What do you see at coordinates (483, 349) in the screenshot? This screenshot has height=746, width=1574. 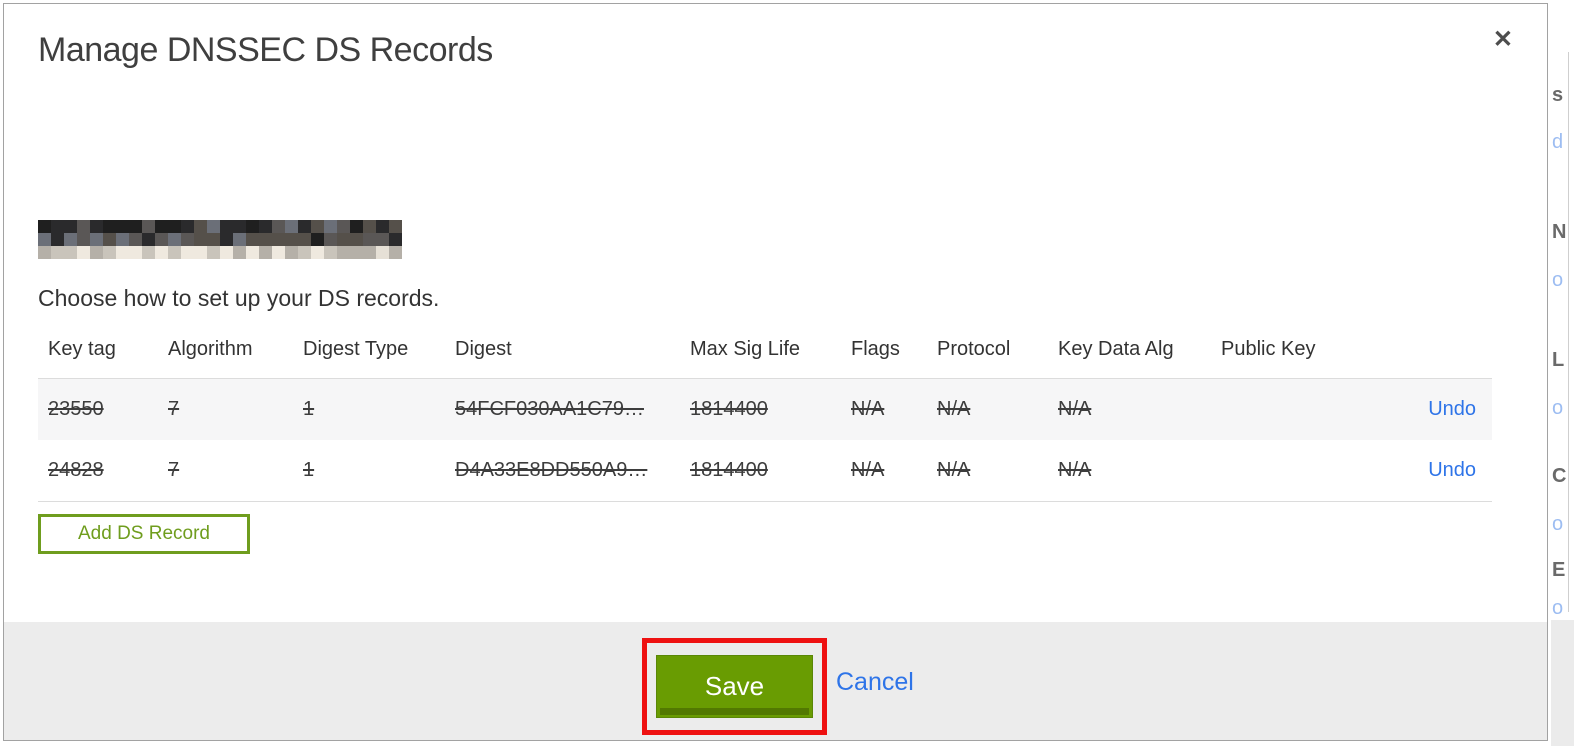 I see `column-header: Digest` at bounding box center [483, 349].